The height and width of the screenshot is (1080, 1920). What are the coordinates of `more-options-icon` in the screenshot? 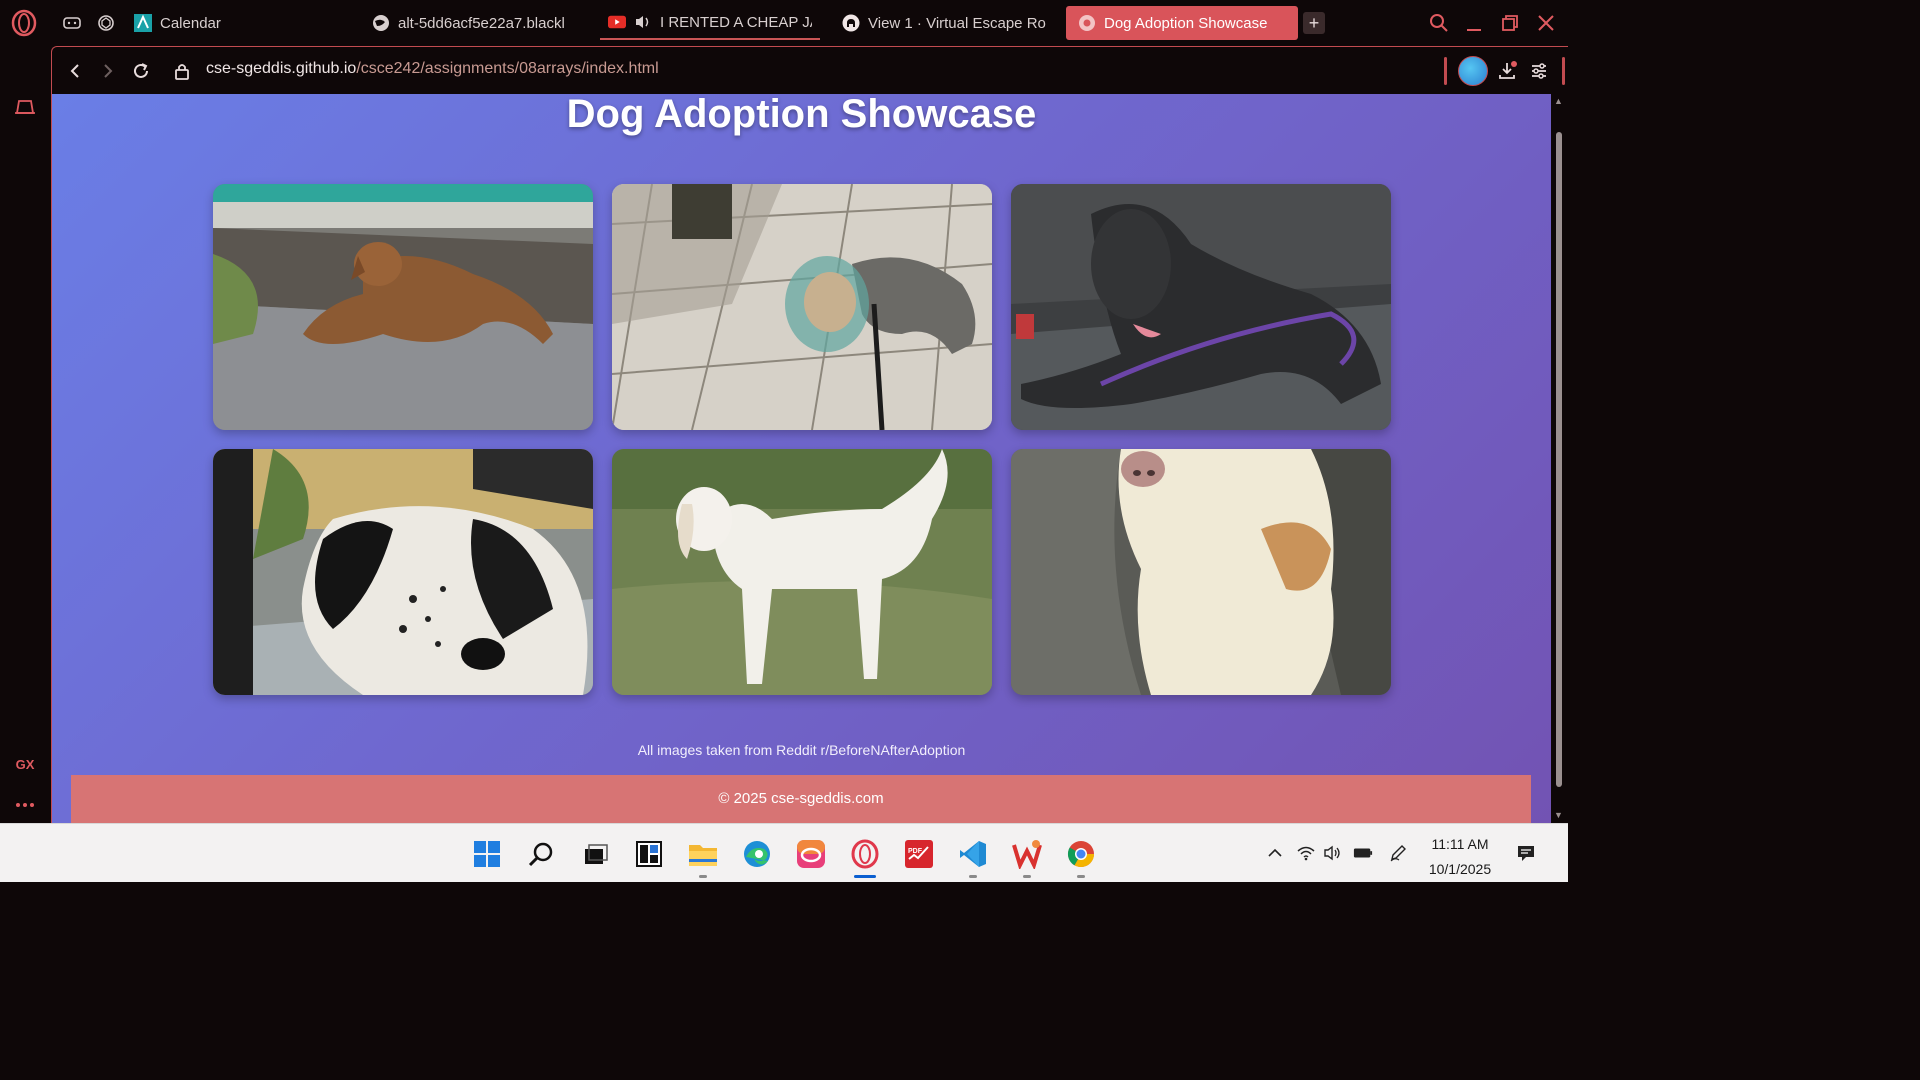 It's located at (25, 805).